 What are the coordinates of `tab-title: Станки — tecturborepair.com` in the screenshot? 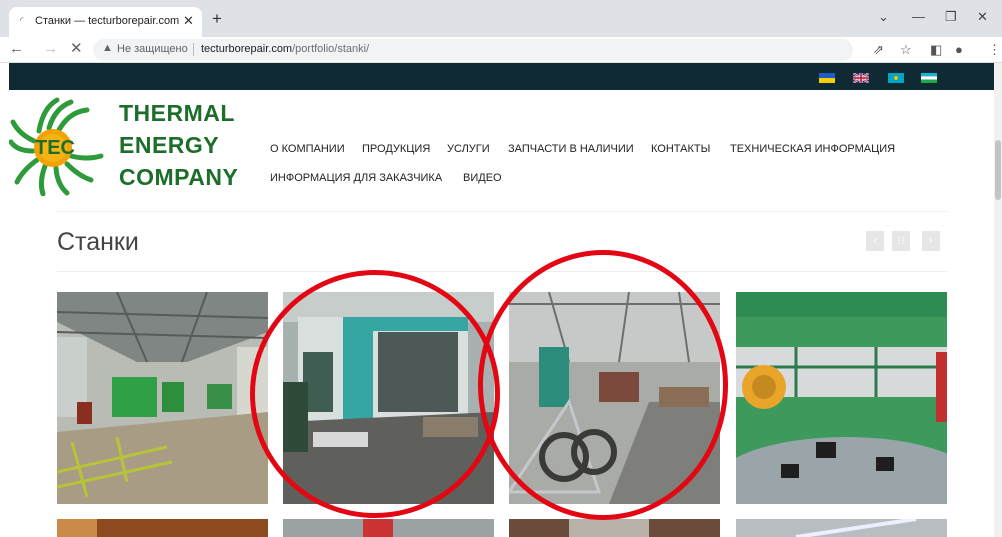 It's located at (107, 21).